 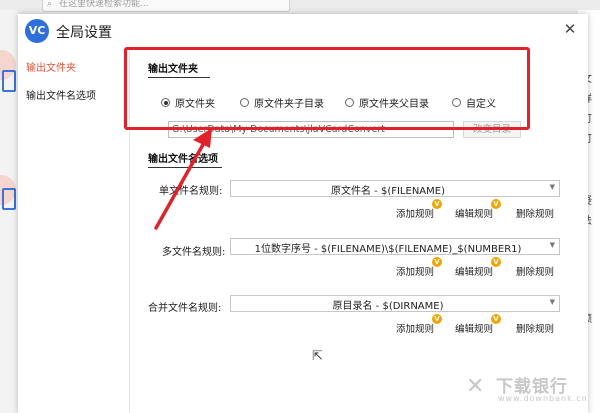 I want to click on dialog-title-bar: VC 全局设置 ✕, so click(x=303, y=30).